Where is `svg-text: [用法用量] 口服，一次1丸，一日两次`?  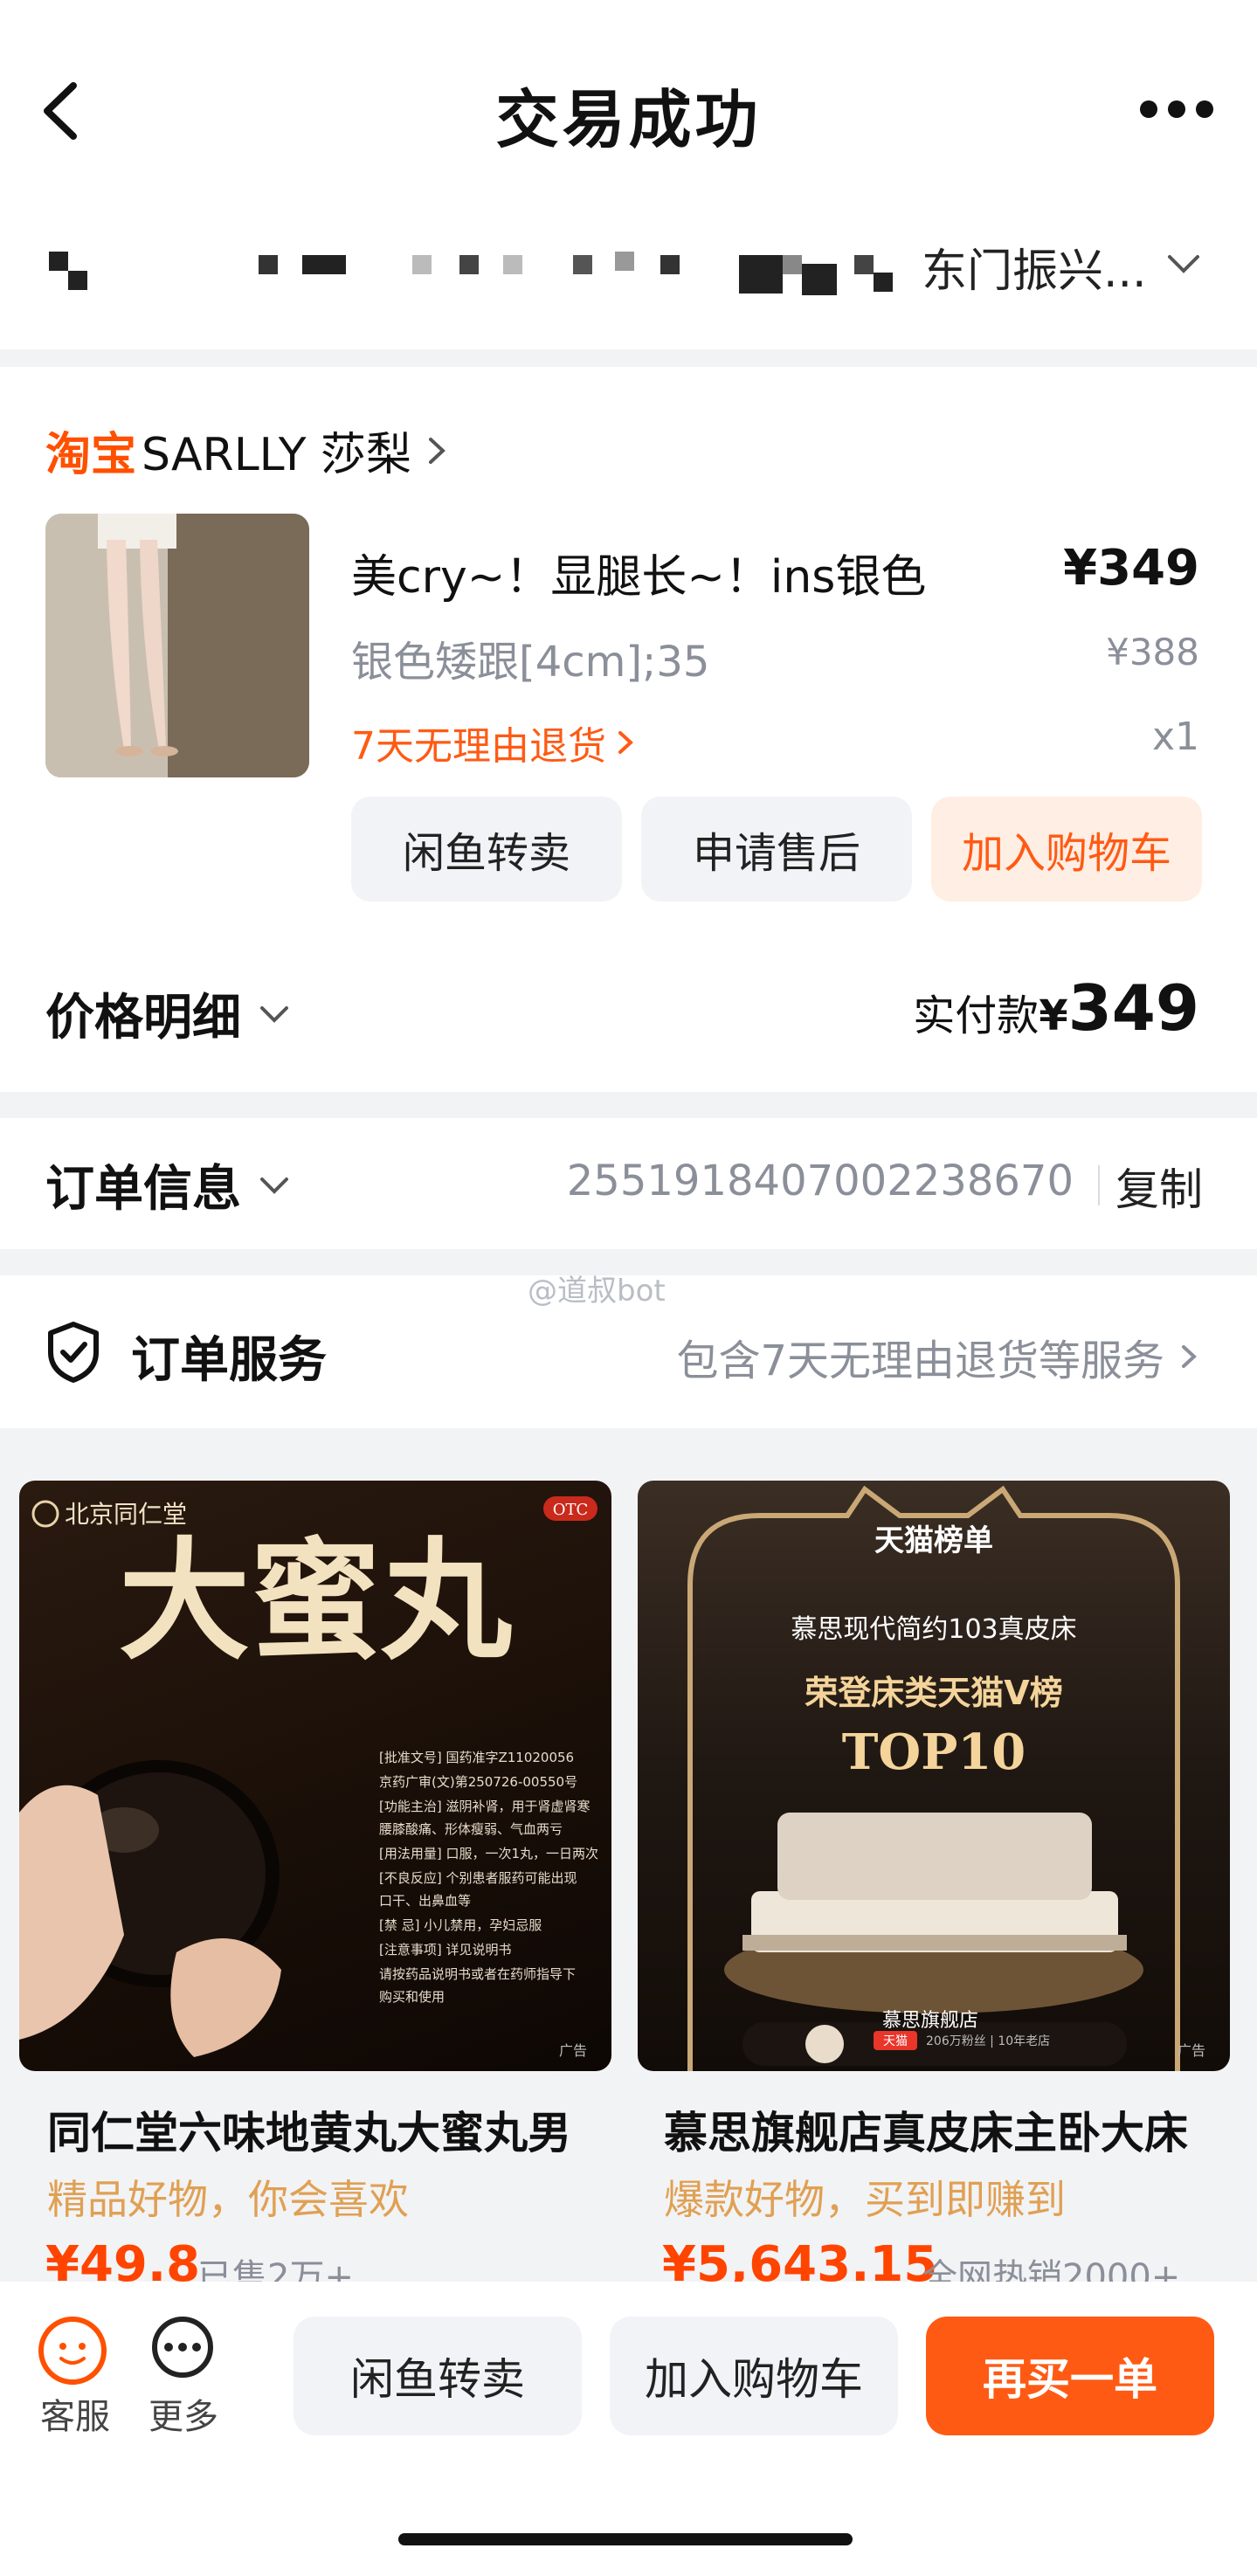 svg-text: [用法用量] 口服，一次1丸，一日两次 is located at coordinates (488, 1853).